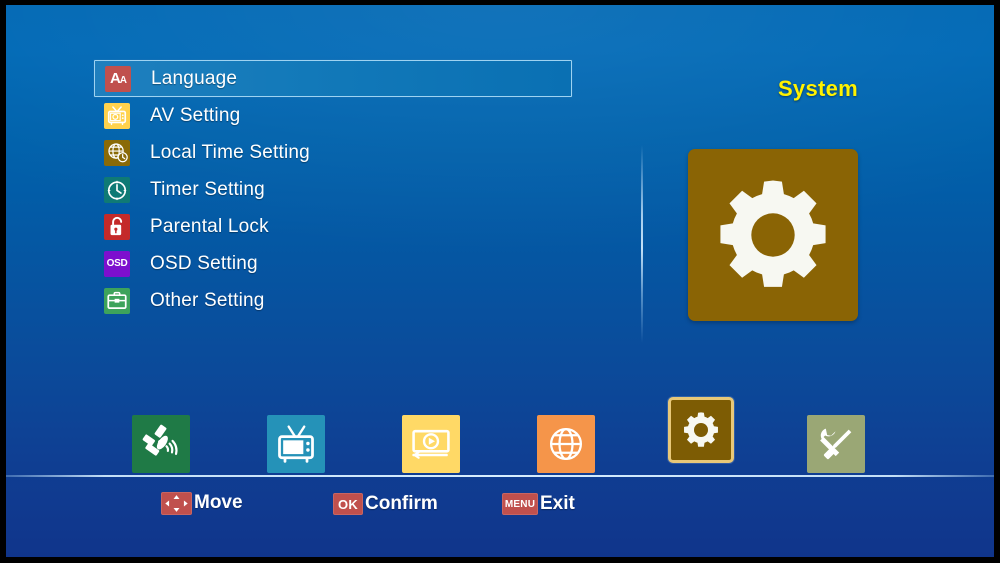 The image size is (1000, 563). I want to click on category-network, so click(566, 444).